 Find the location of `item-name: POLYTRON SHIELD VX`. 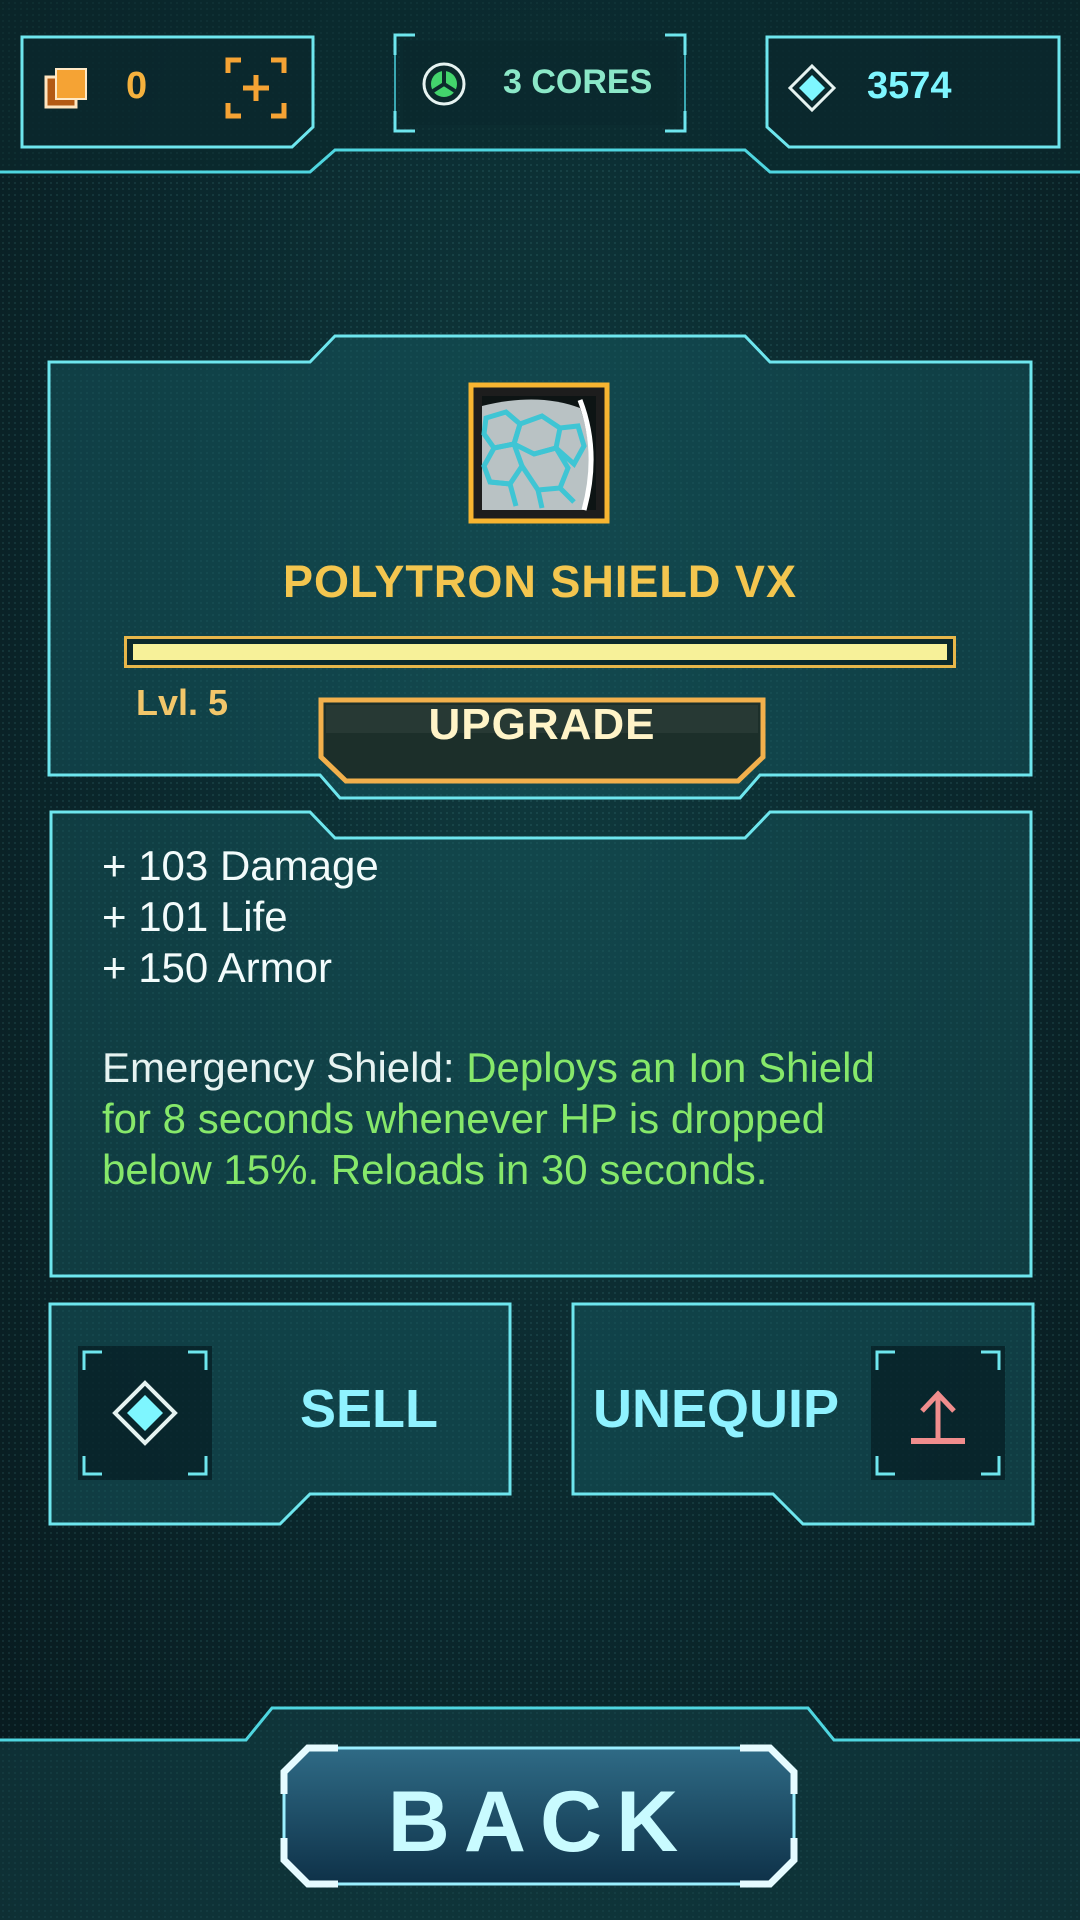

item-name: POLYTRON SHIELD VX is located at coordinates (540, 581).